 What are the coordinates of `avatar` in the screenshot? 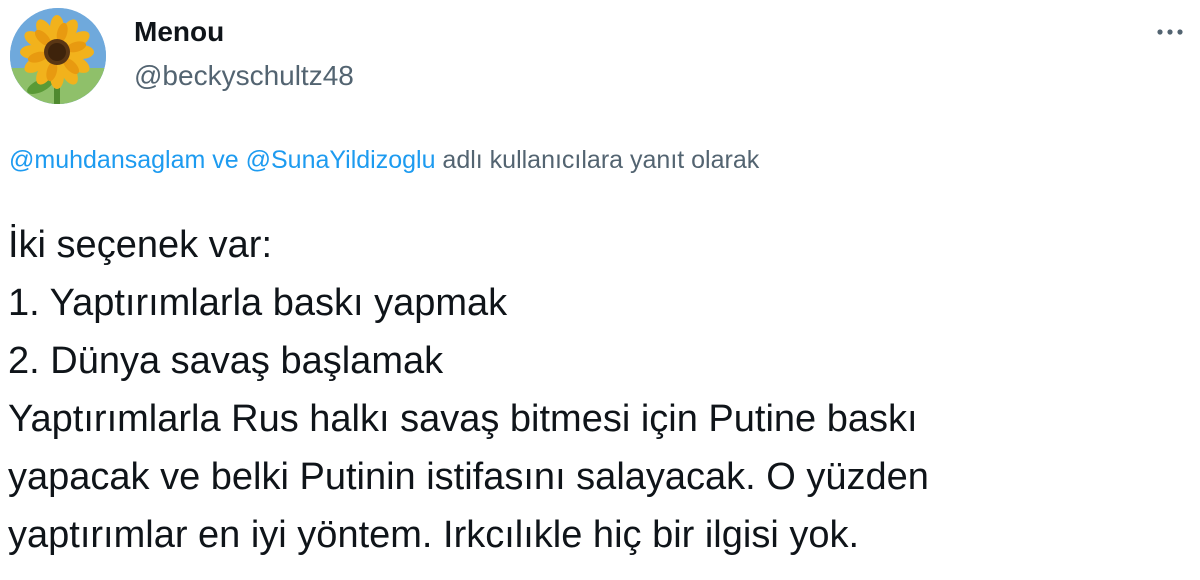 It's located at (58, 56).